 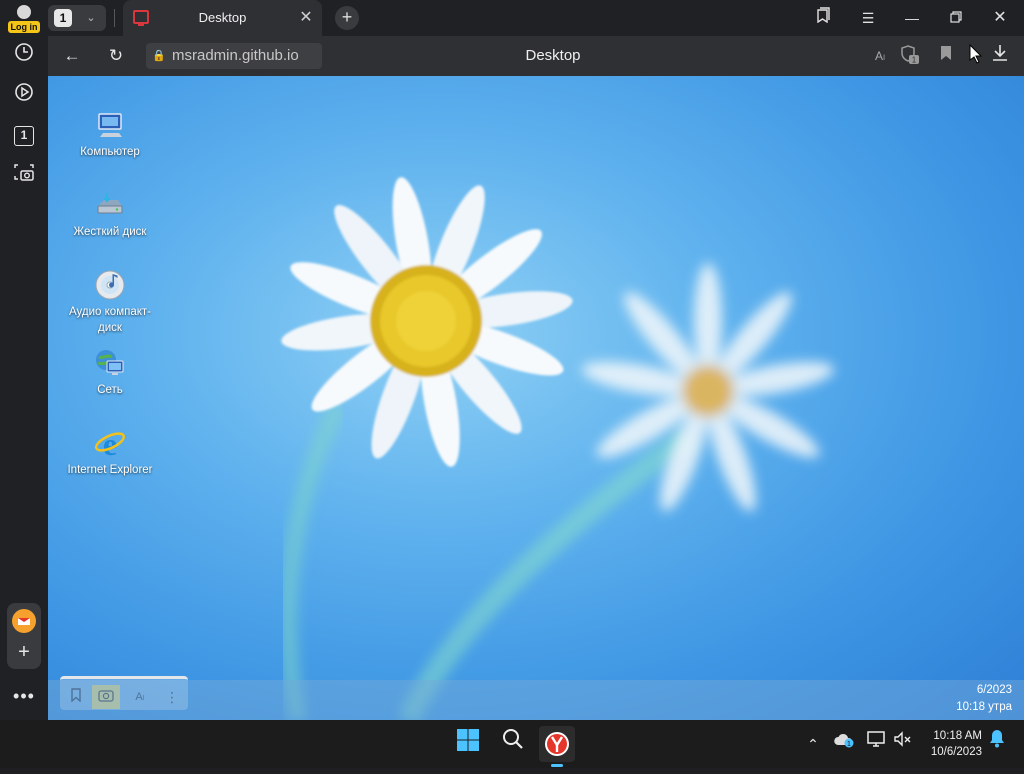 I want to click on collections-icon, so click(x=824, y=18).